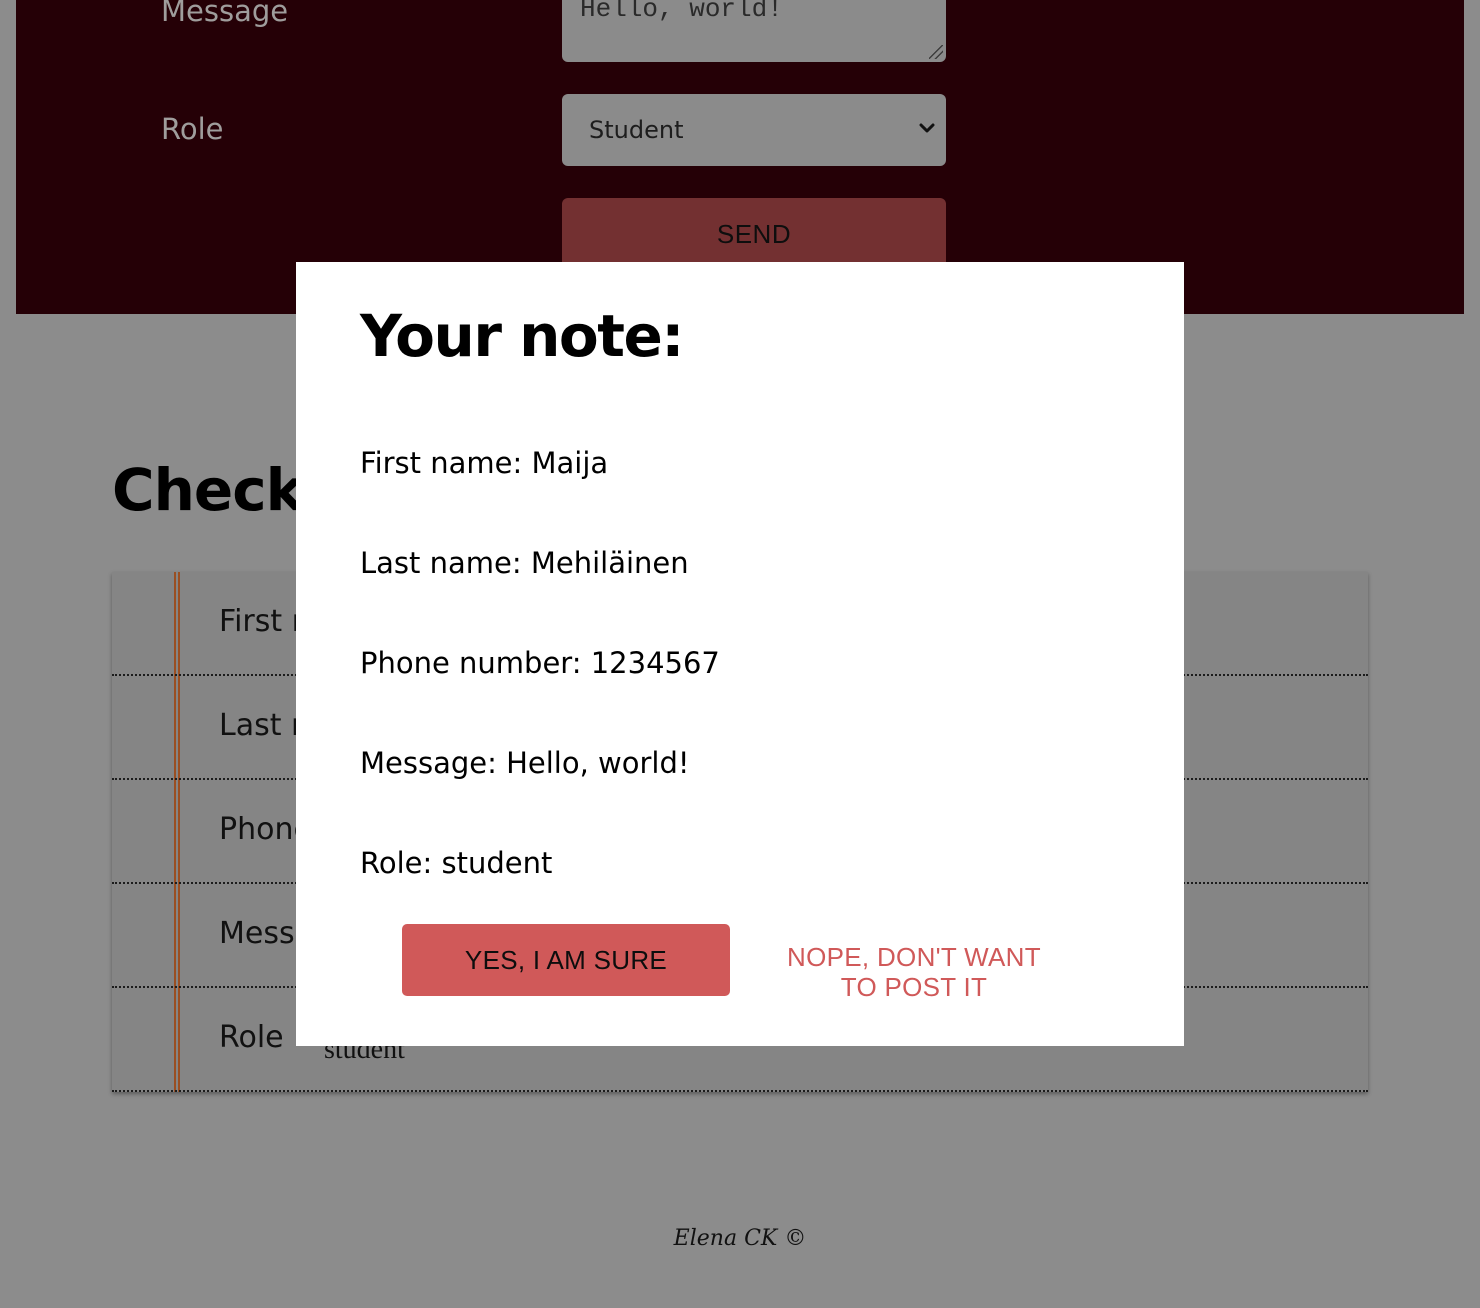 Image resolution: width=1480 pixels, height=1308 pixels. What do you see at coordinates (936, 52) in the screenshot?
I see `resize-grip-icon` at bounding box center [936, 52].